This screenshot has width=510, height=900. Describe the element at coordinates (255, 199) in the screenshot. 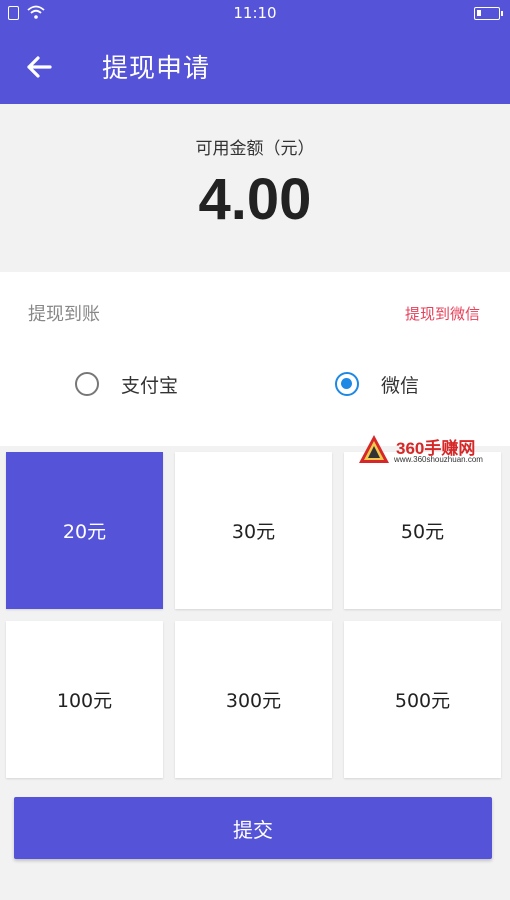

I see `balance-amount: 4.00` at that location.